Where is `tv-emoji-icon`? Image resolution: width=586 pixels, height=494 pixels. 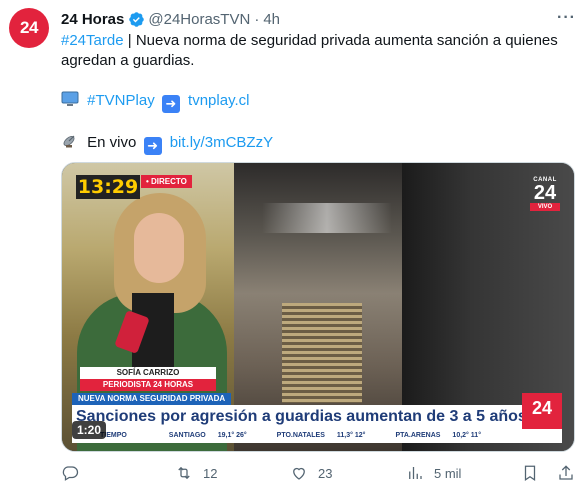 tv-emoji-icon is located at coordinates (70, 99).